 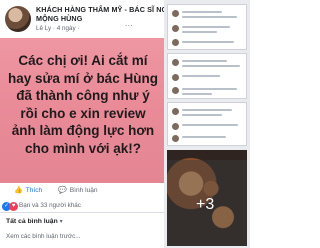 I want to click on chevron-down-icon: ▾, so click(x=61, y=222).